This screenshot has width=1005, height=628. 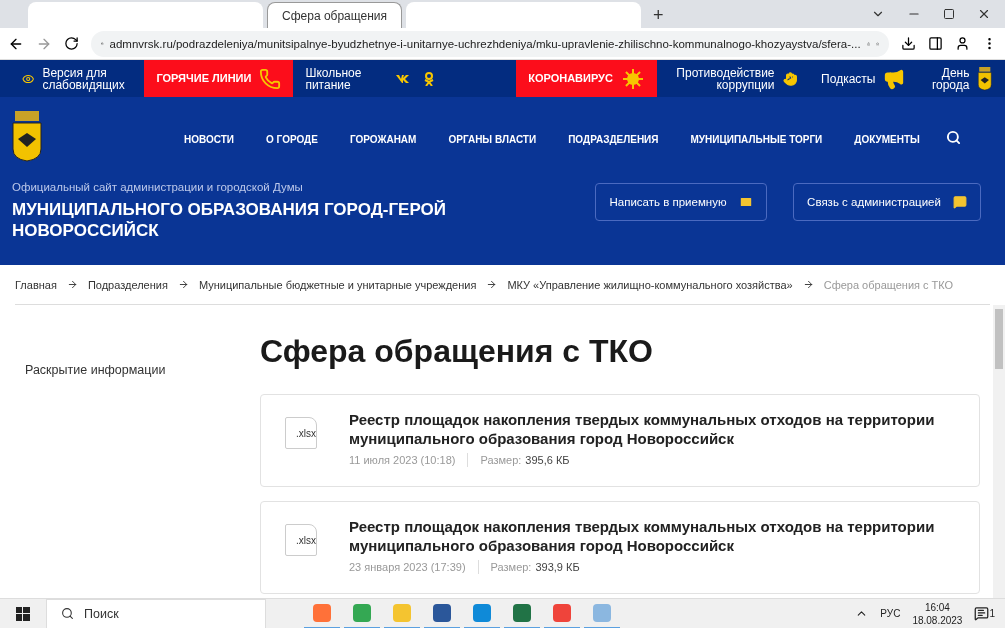 What do you see at coordinates (586, 78) in the screenshot?
I see `hotline-link: КОРОНАВИРУС` at bounding box center [586, 78].